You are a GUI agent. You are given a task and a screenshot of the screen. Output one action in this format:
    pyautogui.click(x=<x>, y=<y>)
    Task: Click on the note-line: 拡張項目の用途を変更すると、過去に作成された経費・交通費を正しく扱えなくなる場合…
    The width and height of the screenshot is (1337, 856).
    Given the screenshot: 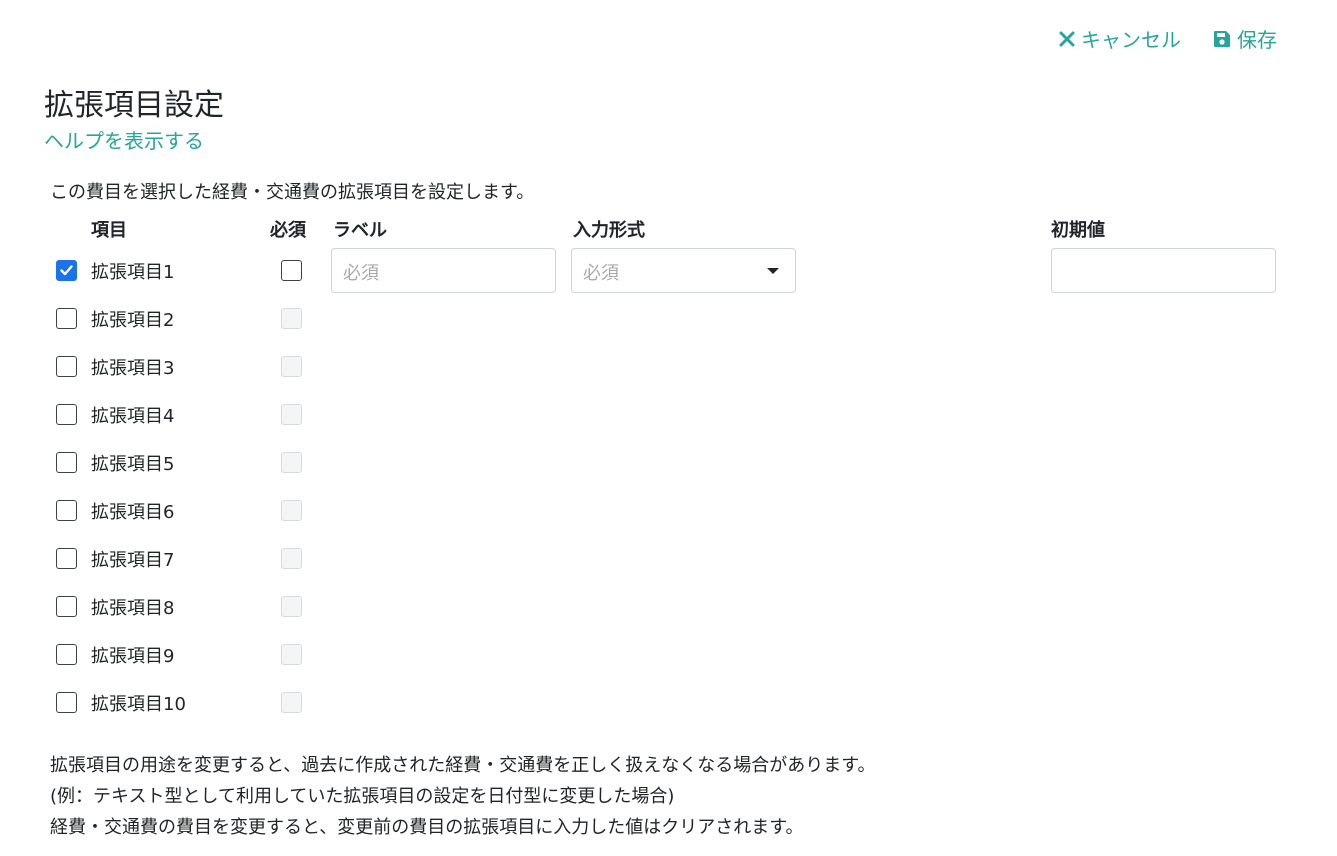 What is the action you would take?
    pyautogui.click(x=463, y=765)
    